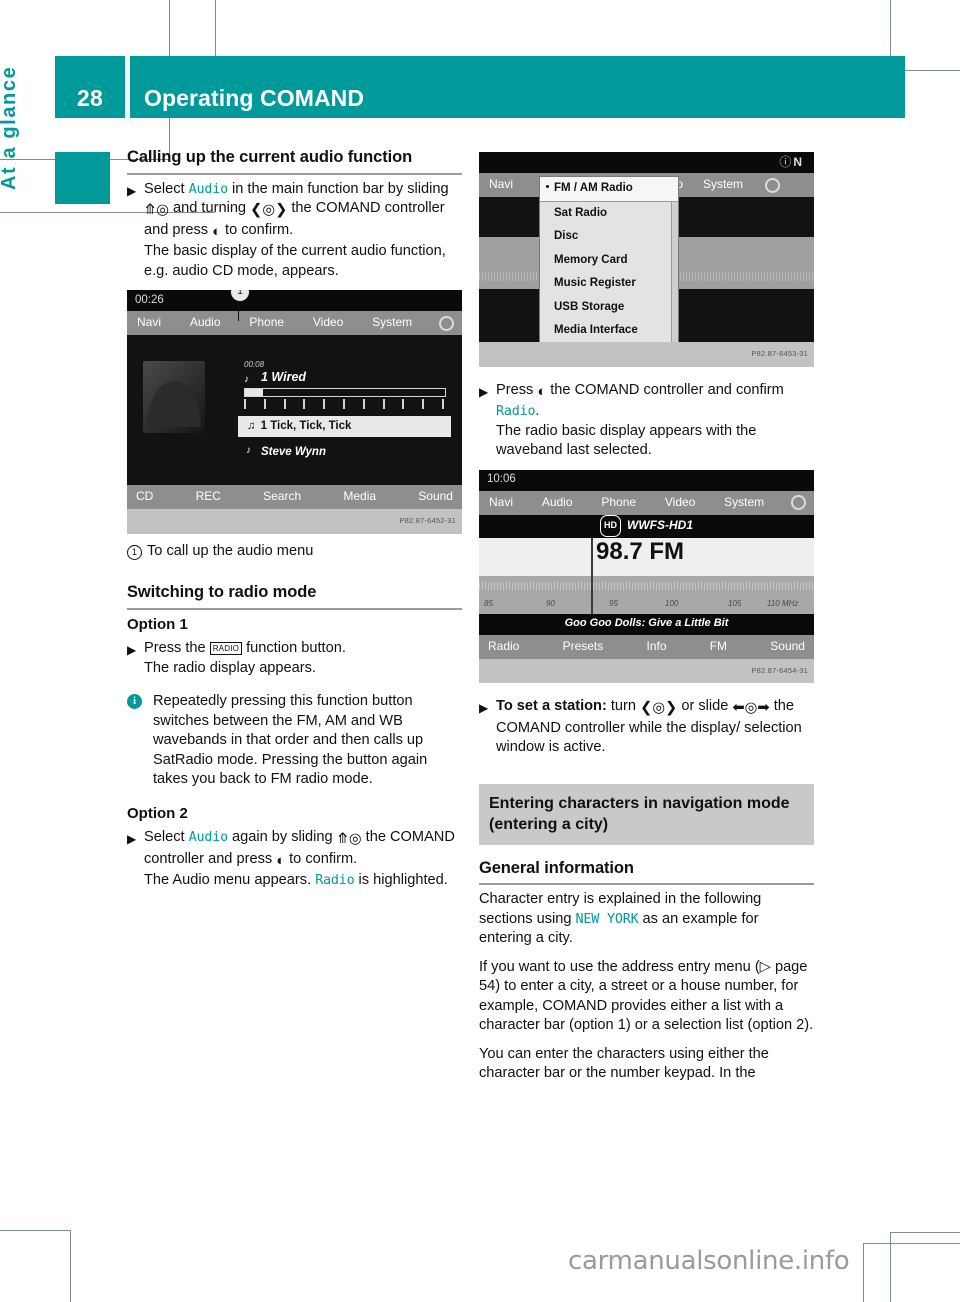  I want to click on tuning-scale-zone: 85 90 95 100 105 110 MHz, so click(646, 594).